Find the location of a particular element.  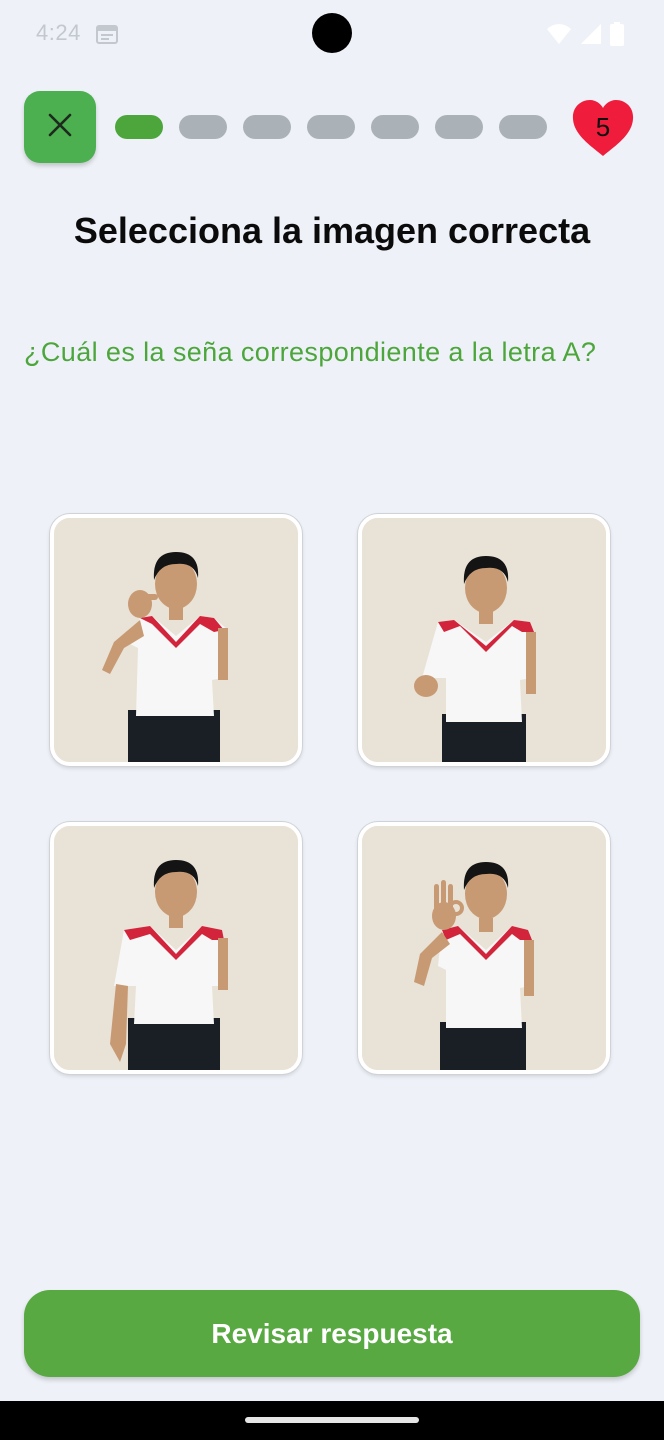

status-bar: 4:24 is located at coordinates (332, 34).